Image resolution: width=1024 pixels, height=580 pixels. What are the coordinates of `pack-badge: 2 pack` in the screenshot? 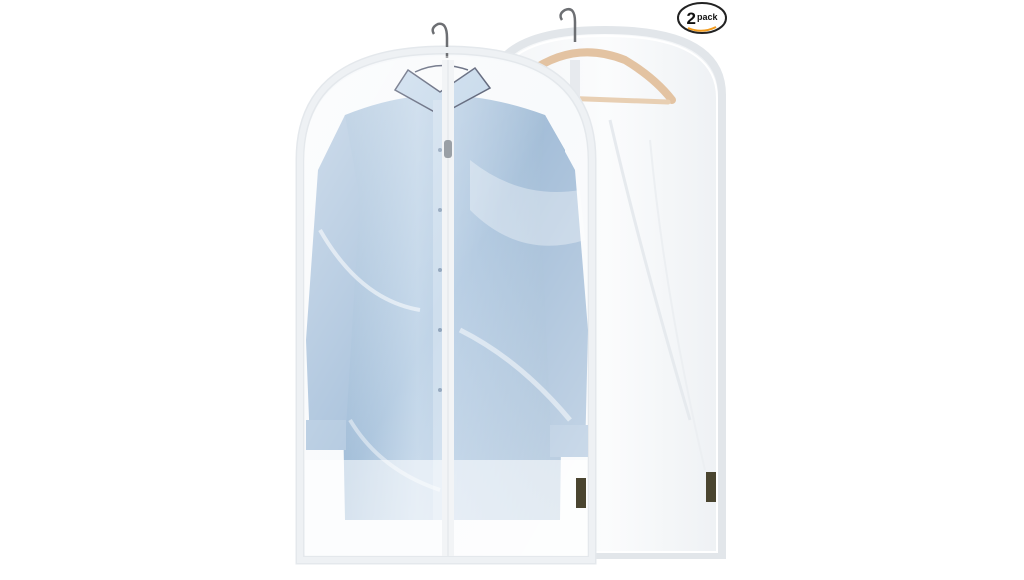 It's located at (702, 19).